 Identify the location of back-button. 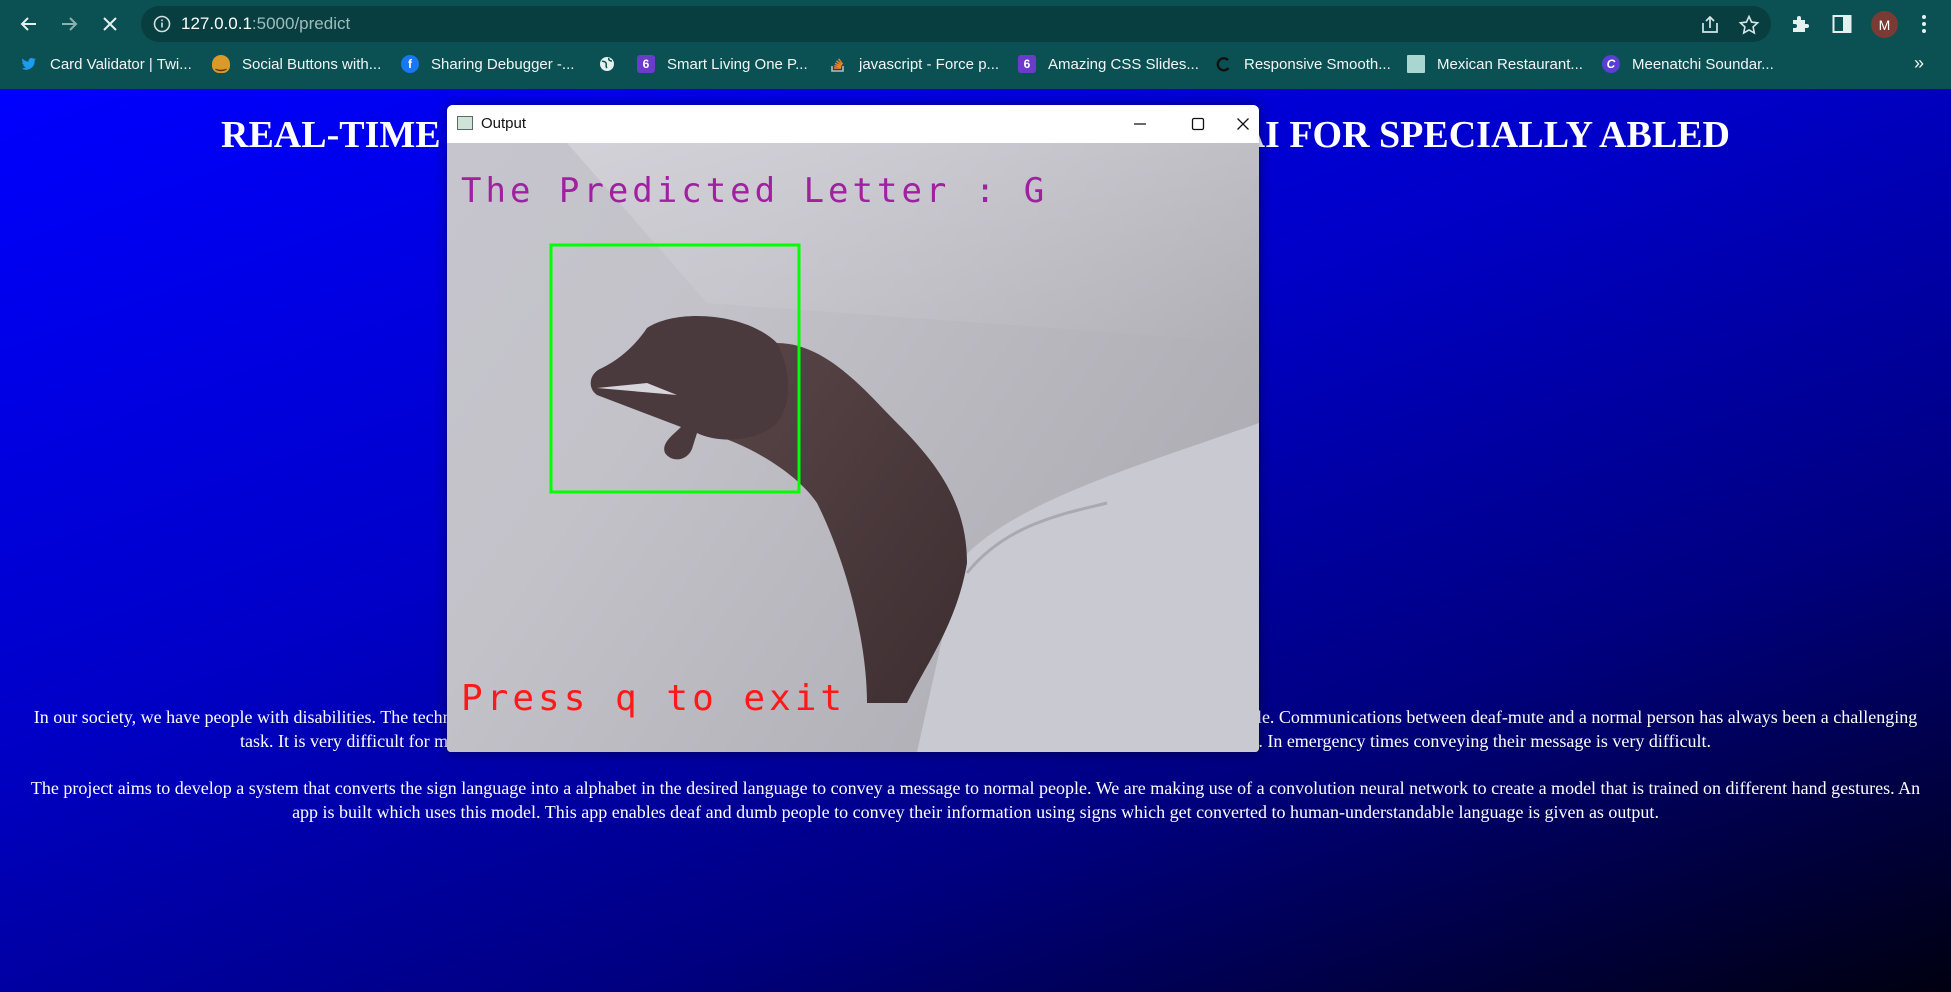
(29, 24).